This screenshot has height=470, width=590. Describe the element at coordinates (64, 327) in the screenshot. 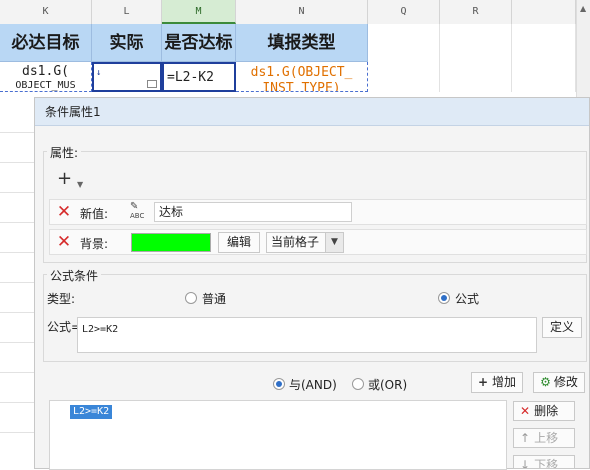

I see `formula-label: 公式=` at that location.